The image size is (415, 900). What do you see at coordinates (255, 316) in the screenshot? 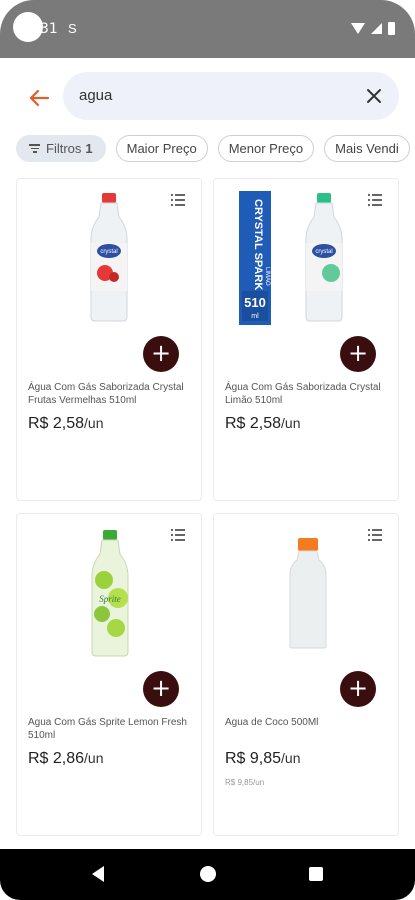
I see `svg-text: ml` at bounding box center [255, 316].